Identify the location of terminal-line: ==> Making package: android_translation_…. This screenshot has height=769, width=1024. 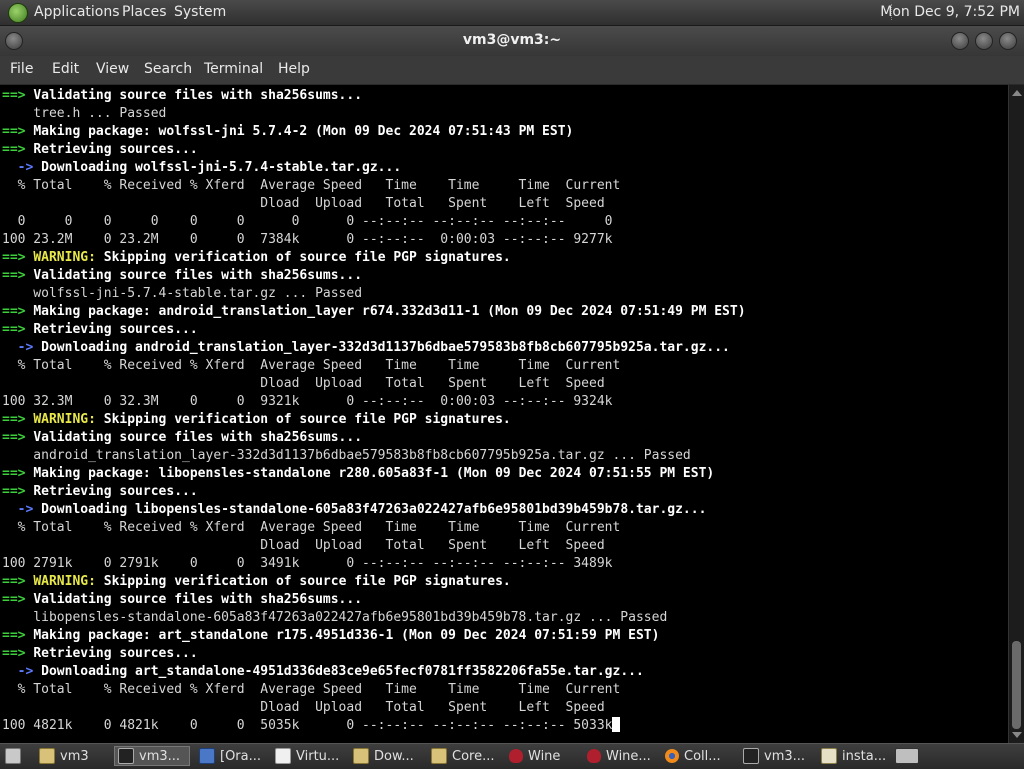
(374, 312).